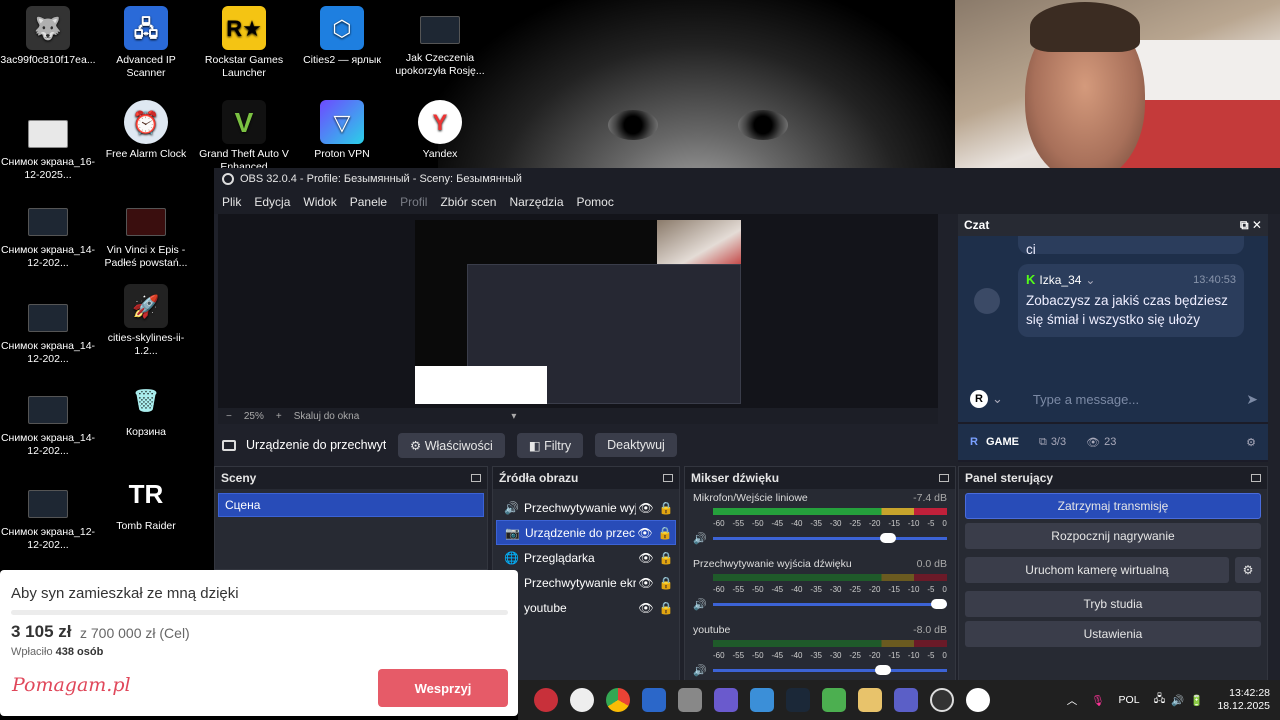  I want to click on language-indicator: POL, so click(1129, 700).